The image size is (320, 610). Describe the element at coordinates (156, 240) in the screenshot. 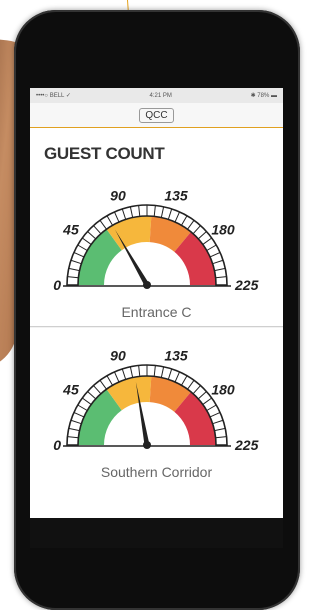

I see `gauge-entrance: 0 45 90 135 180 225` at that location.